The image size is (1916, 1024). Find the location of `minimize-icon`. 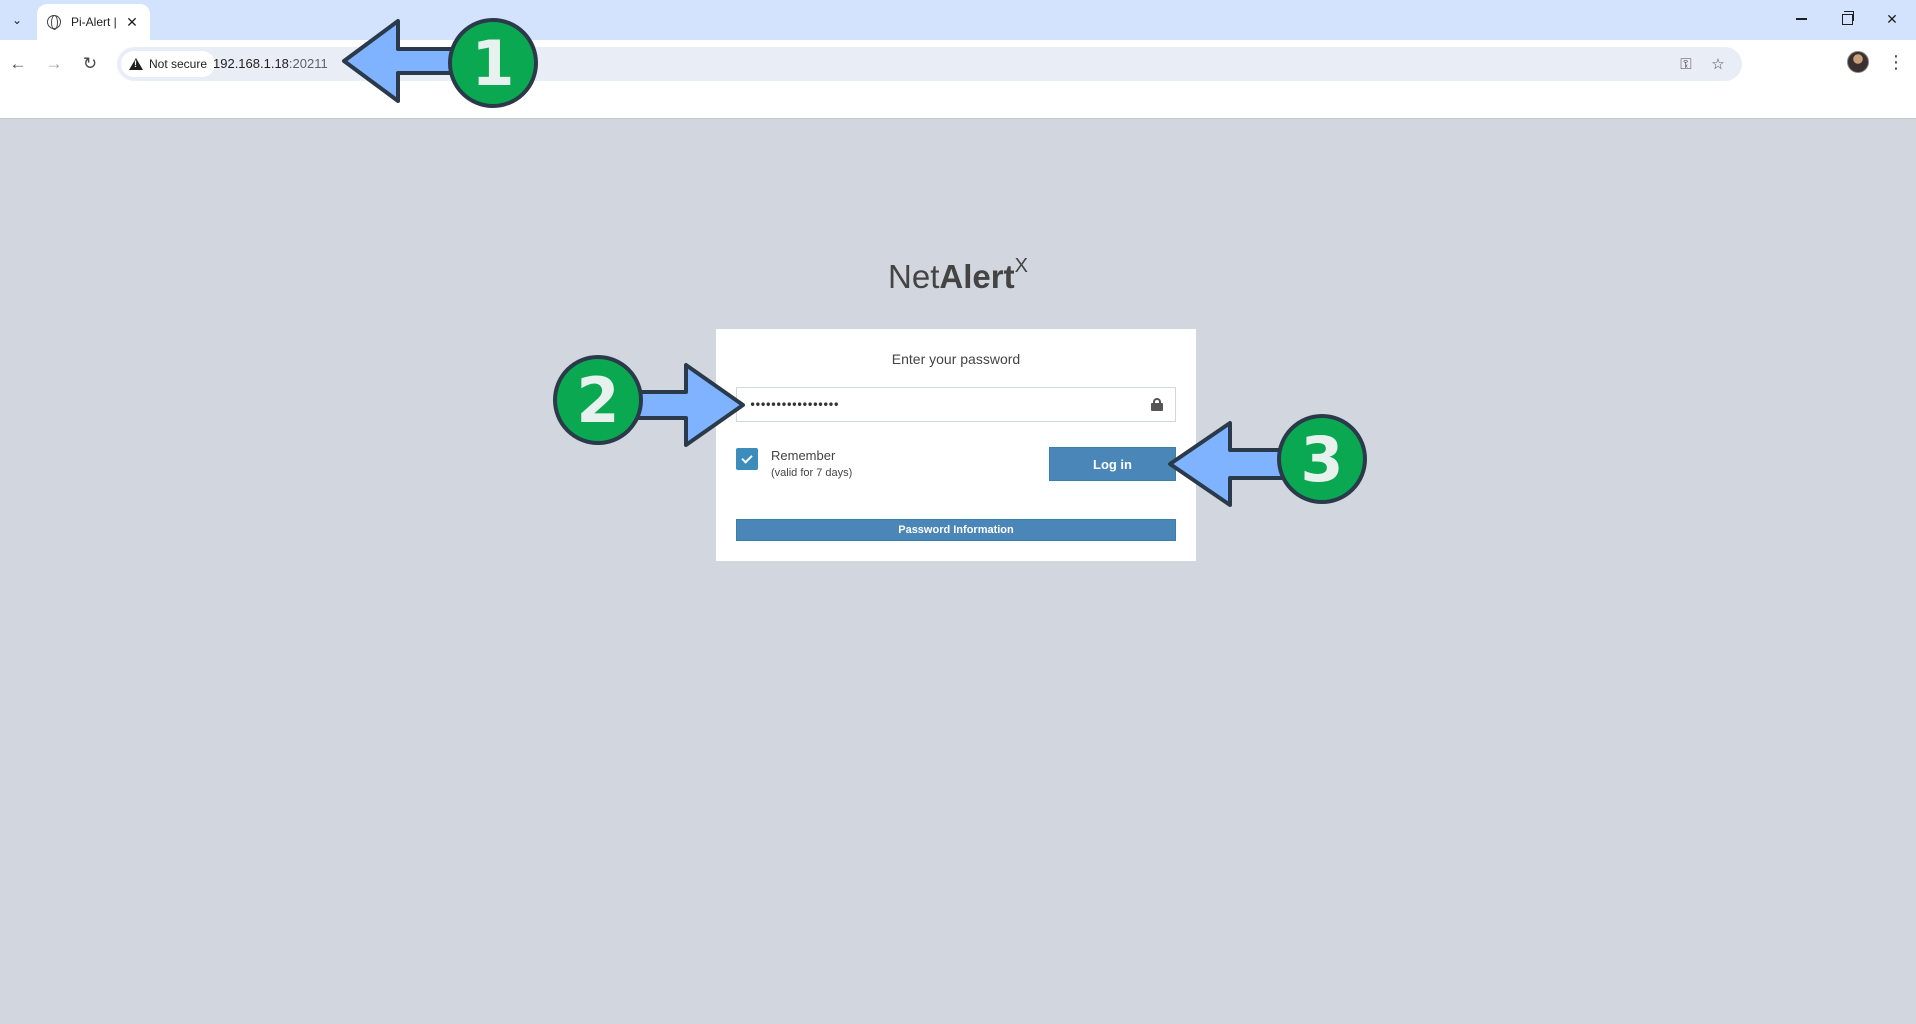

minimize-icon is located at coordinates (1801, 19).